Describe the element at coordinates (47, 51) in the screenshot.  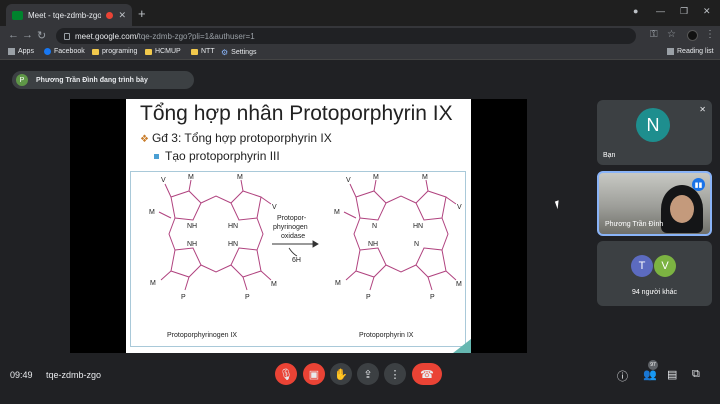
I see `facebook-icon` at that location.